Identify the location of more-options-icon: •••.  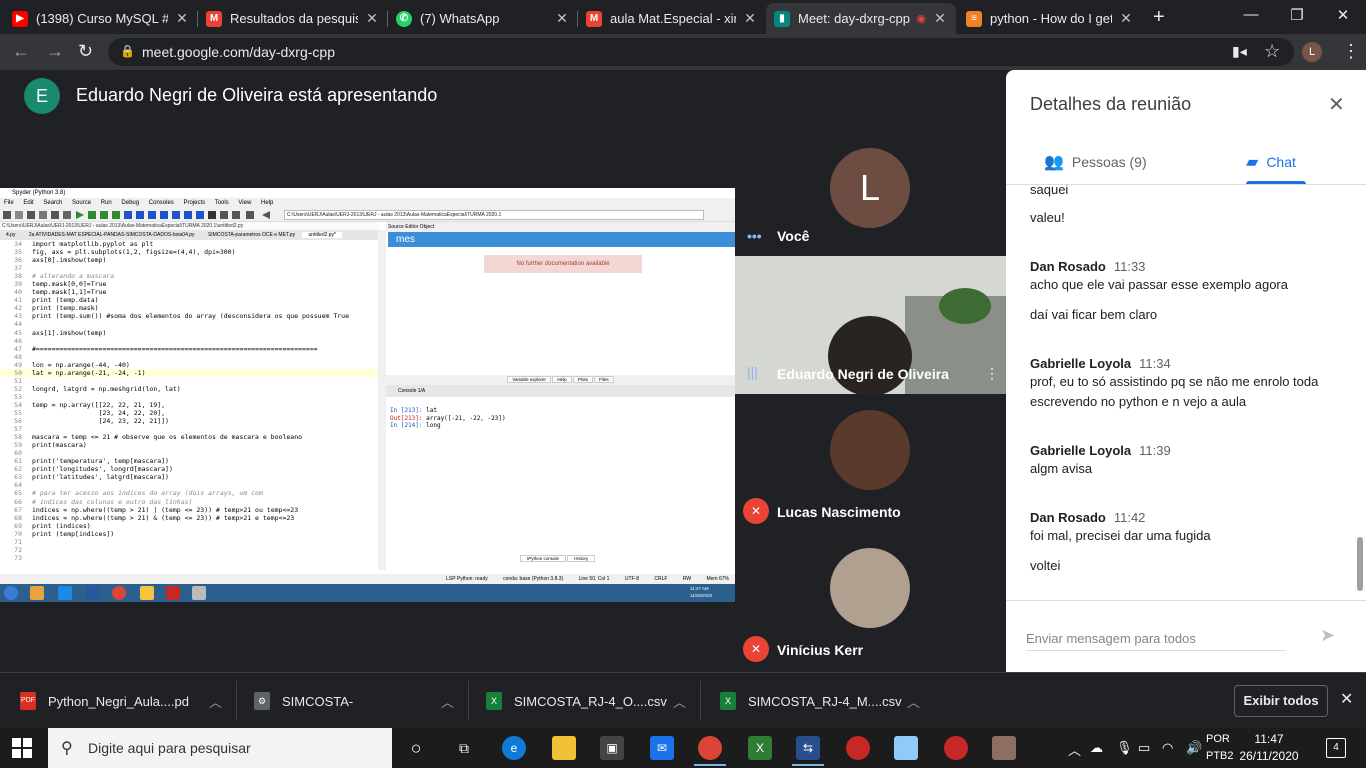
(754, 236).